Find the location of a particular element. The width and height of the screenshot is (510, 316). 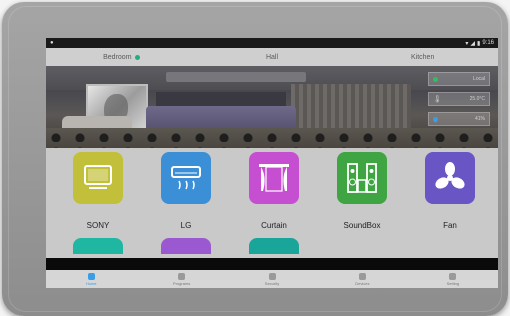

device-label-sony: SONY is located at coordinates (98, 225).